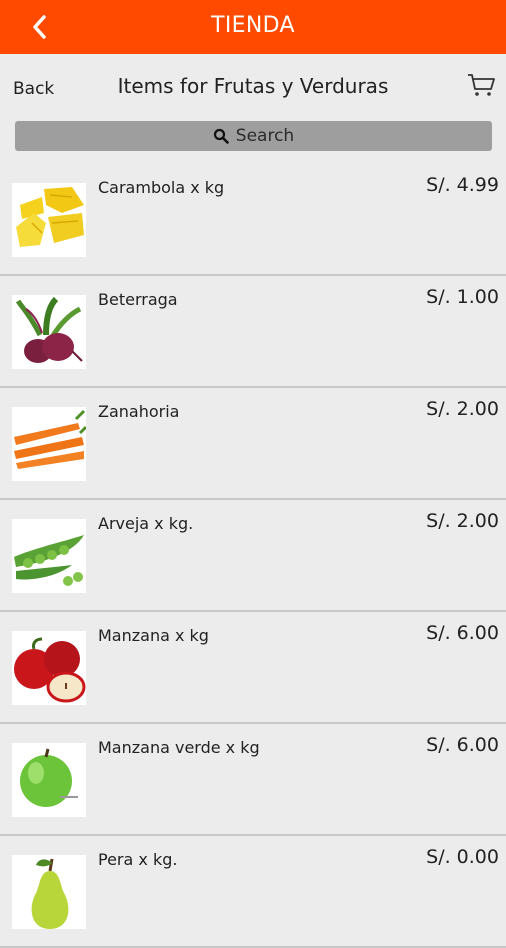 The image size is (506, 948). Describe the element at coordinates (153, 635) in the screenshot. I see `product-name: Manzana x kg` at that location.